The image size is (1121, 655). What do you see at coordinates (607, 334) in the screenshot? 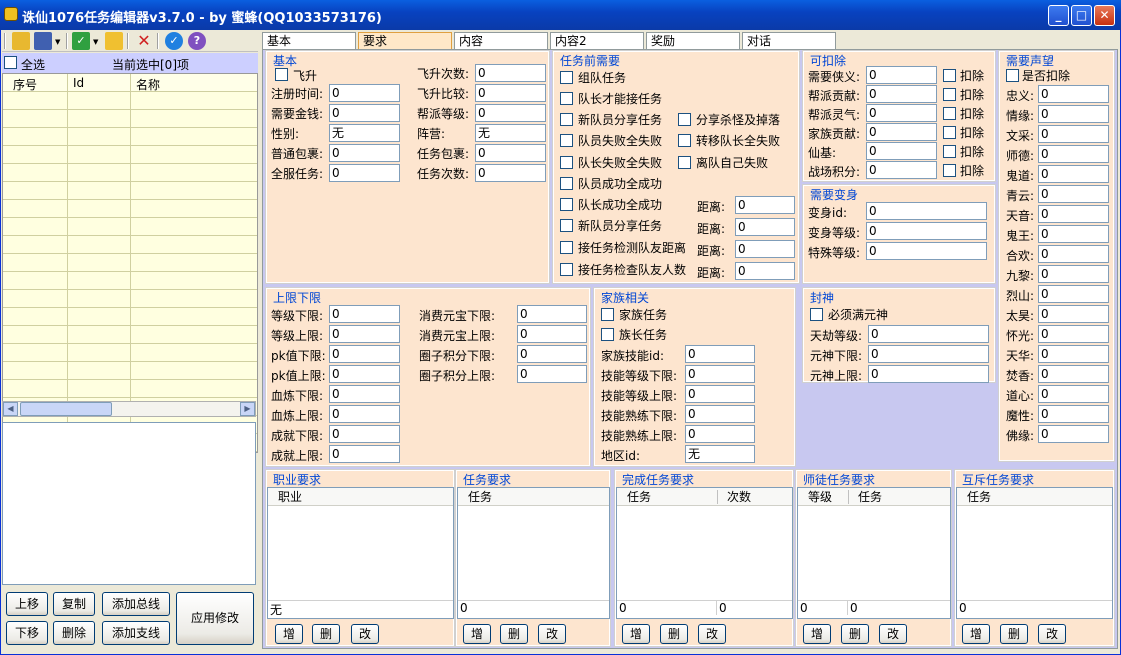
I see `leader-task-checkbox` at bounding box center [607, 334].